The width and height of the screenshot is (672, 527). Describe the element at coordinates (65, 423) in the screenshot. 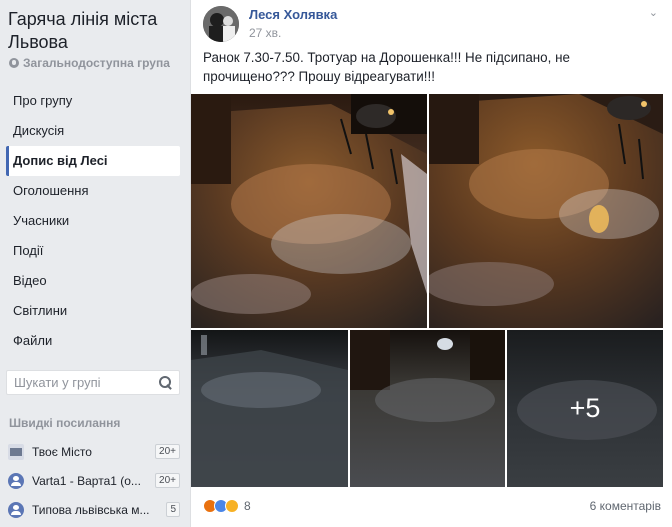

I see `quick-links-title: Швидкі посилання` at that location.